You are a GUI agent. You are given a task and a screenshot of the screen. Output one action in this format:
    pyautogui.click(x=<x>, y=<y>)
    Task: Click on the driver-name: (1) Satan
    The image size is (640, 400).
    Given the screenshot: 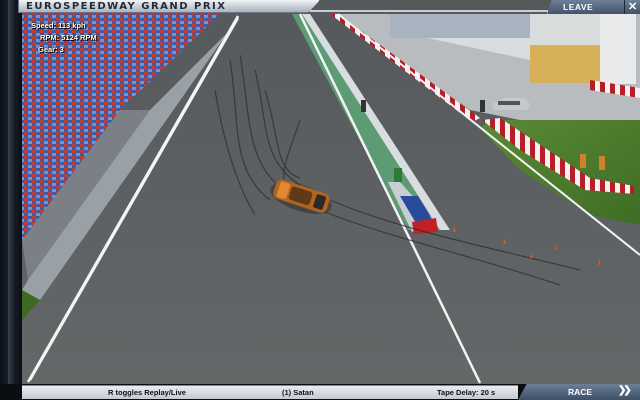 What is the action you would take?
    pyautogui.click(x=298, y=392)
    